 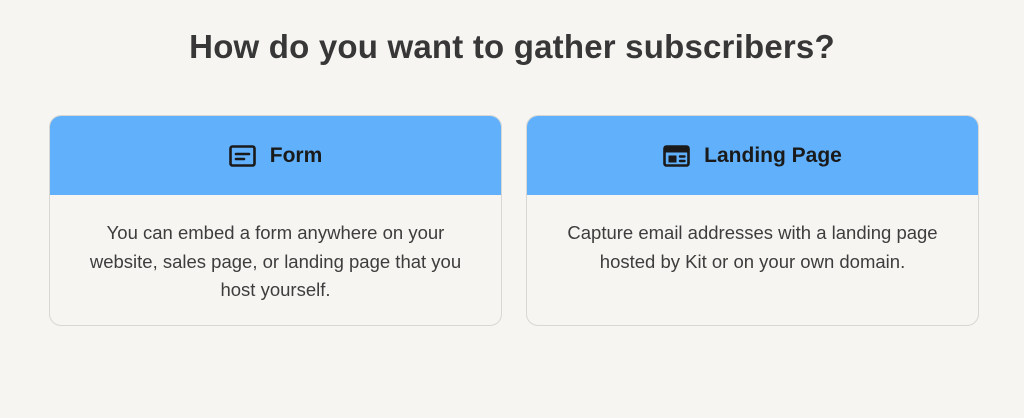 What do you see at coordinates (773, 155) in the screenshot?
I see `landing-page-option-title: Landing Page` at bounding box center [773, 155].